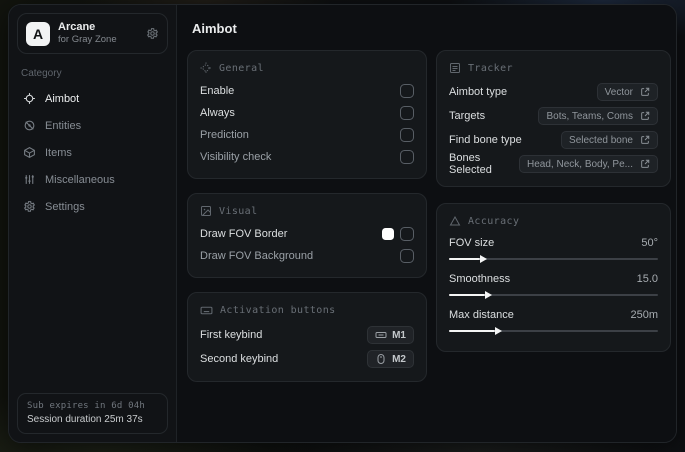 The height and width of the screenshot is (452, 685). Describe the element at coordinates (29, 98) in the screenshot. I see `crosshair-icon` at that location.